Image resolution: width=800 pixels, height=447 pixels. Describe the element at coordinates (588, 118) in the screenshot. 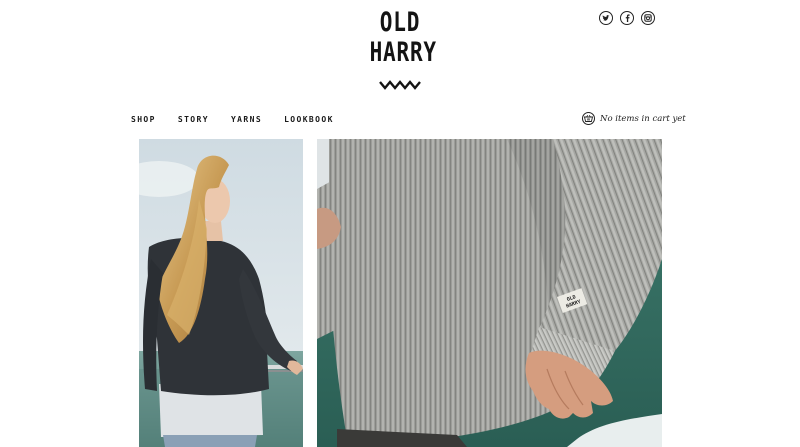

I see `basket-icon` at that location.